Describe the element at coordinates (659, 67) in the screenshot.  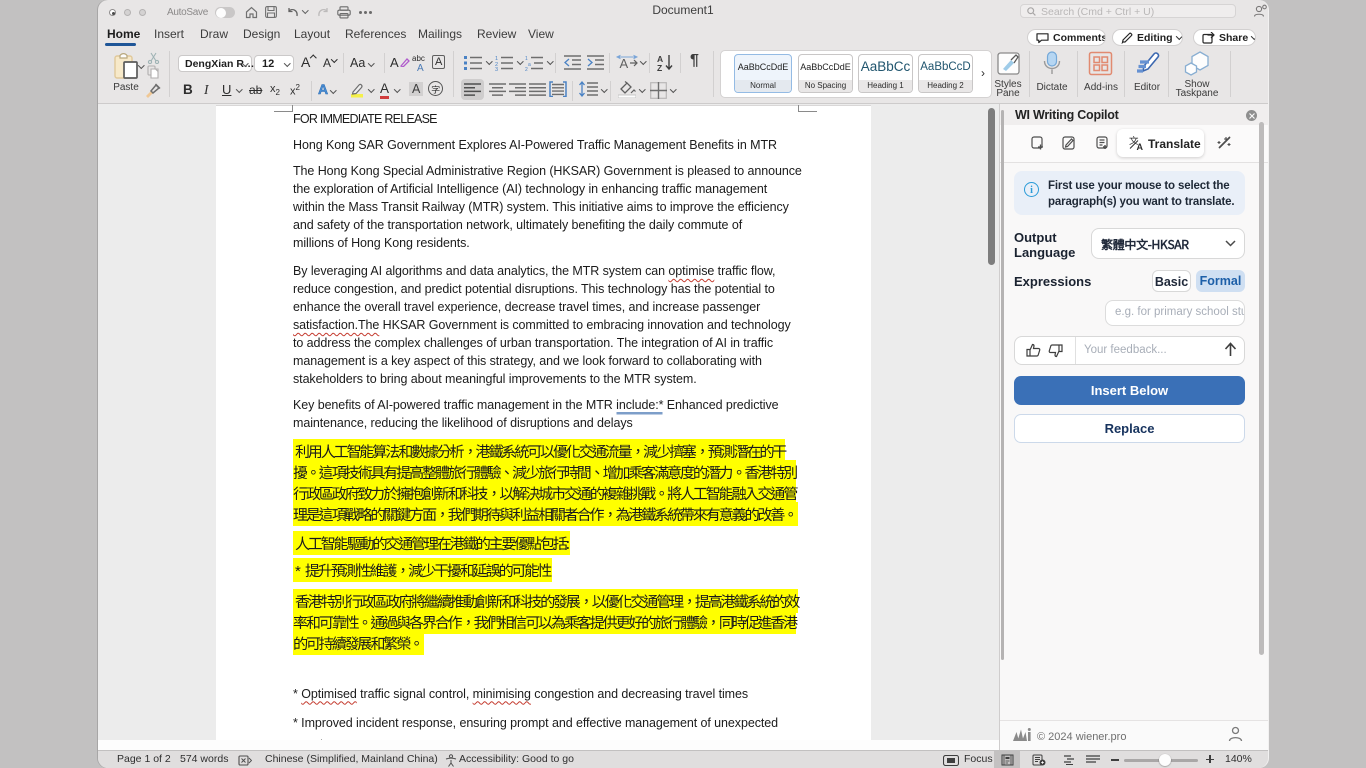
I see `svg-text: Z` at that location.